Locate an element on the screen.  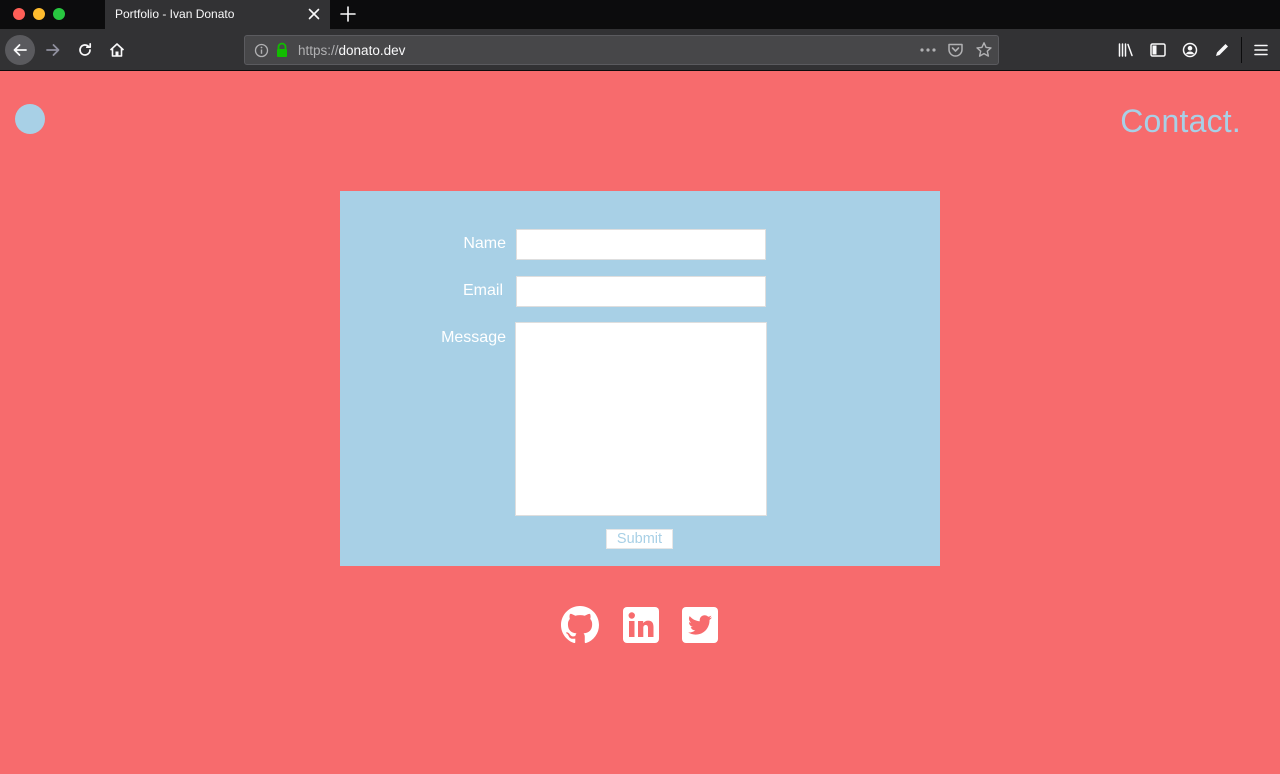
submit-button: Submit is located at coordinates (639, 539).